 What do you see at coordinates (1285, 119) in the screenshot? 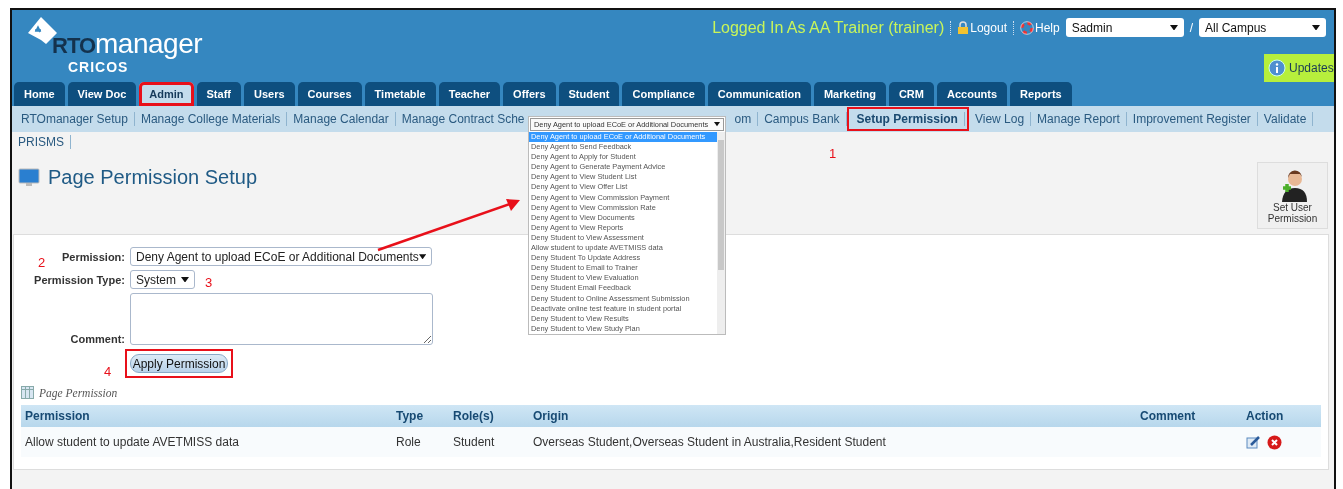
I see `submenu-link: Validate` at bounding box center [1285, 119].